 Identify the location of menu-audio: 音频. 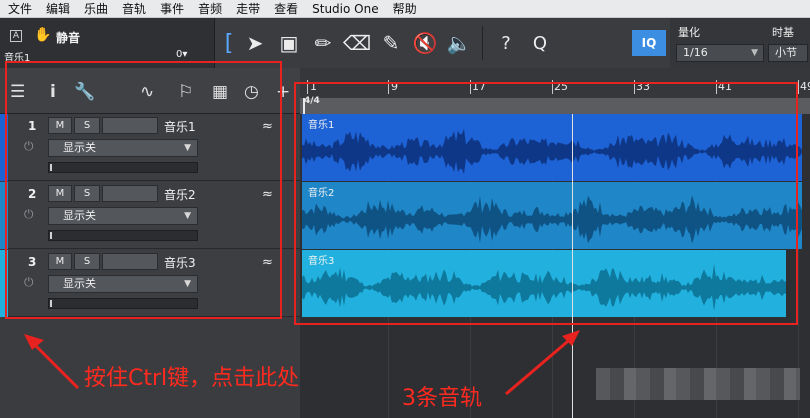
(209, 9).